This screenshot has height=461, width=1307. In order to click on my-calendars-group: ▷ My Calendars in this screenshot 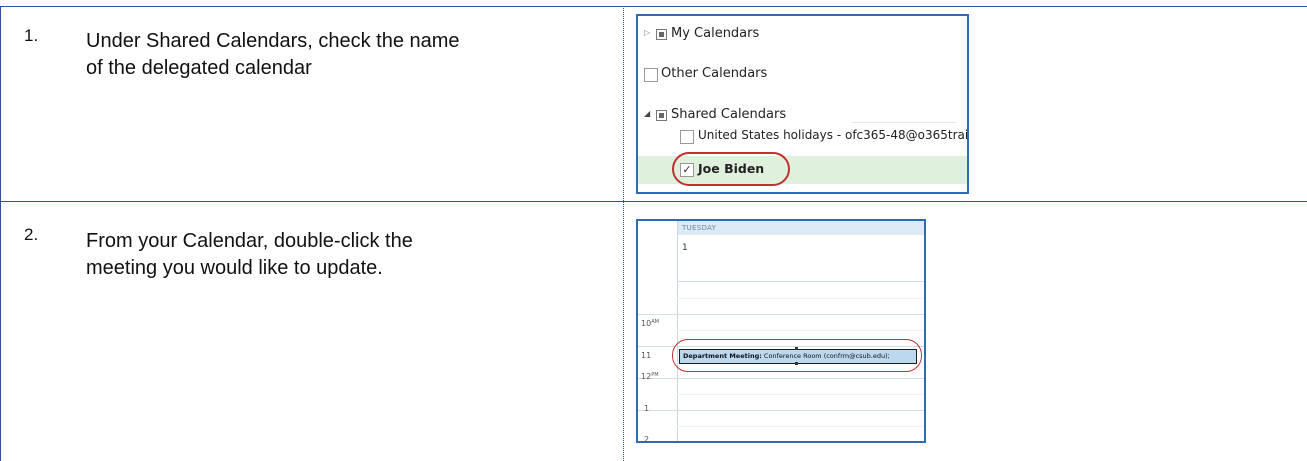, I will do `click(802, 35)`.